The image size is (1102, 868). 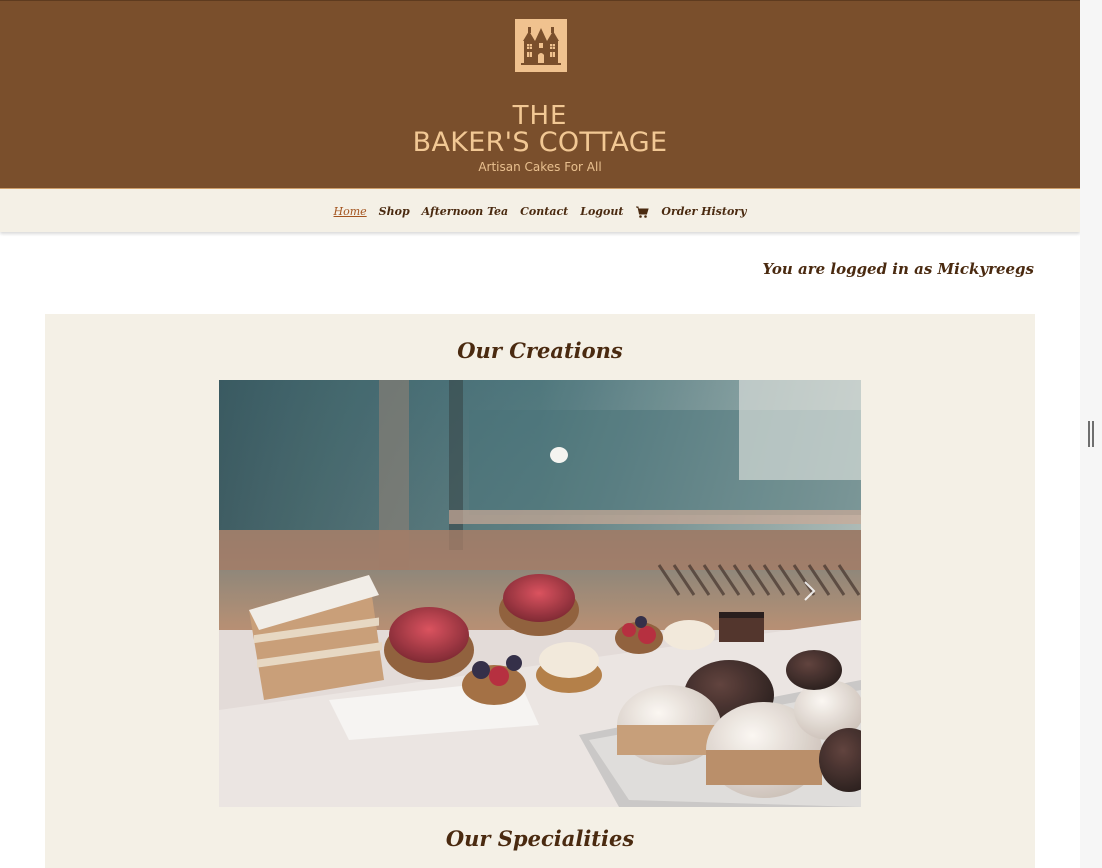 I want to click on page-scrollbar, so click(x=1091, y=434).